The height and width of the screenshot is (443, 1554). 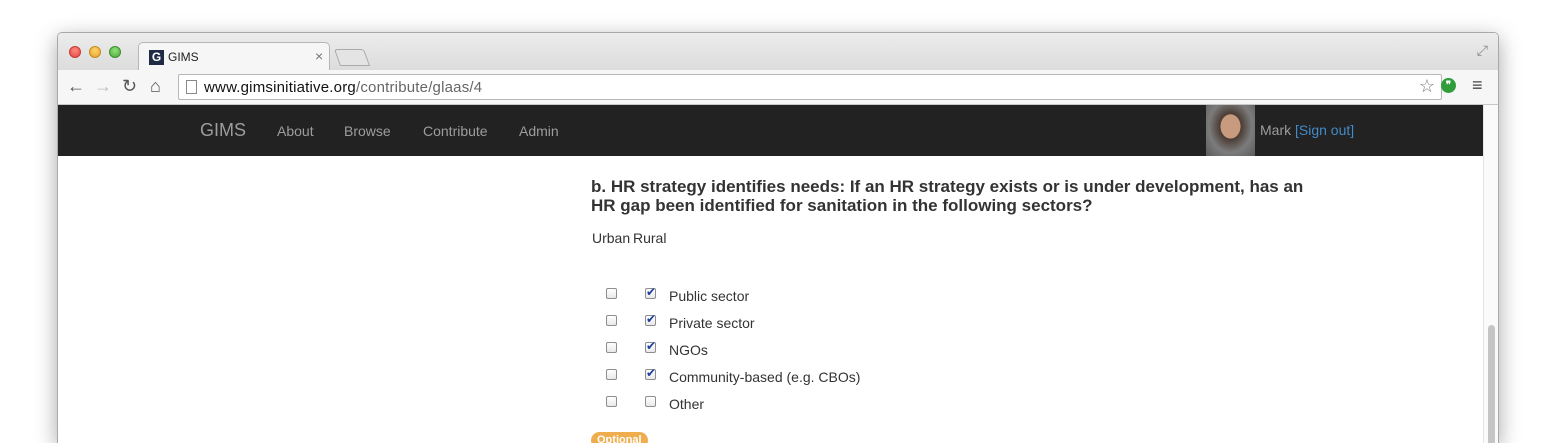 I want to click on rural-checkbox-public-sector, so click(x=650, y=292).